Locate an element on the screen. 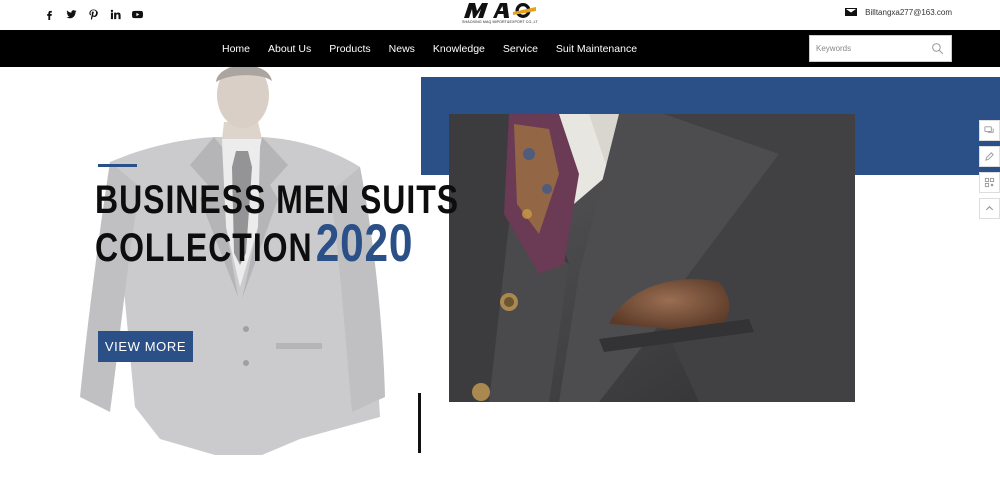 The image size is (1000, 481). chat-button is located at coordinates (989, 130).